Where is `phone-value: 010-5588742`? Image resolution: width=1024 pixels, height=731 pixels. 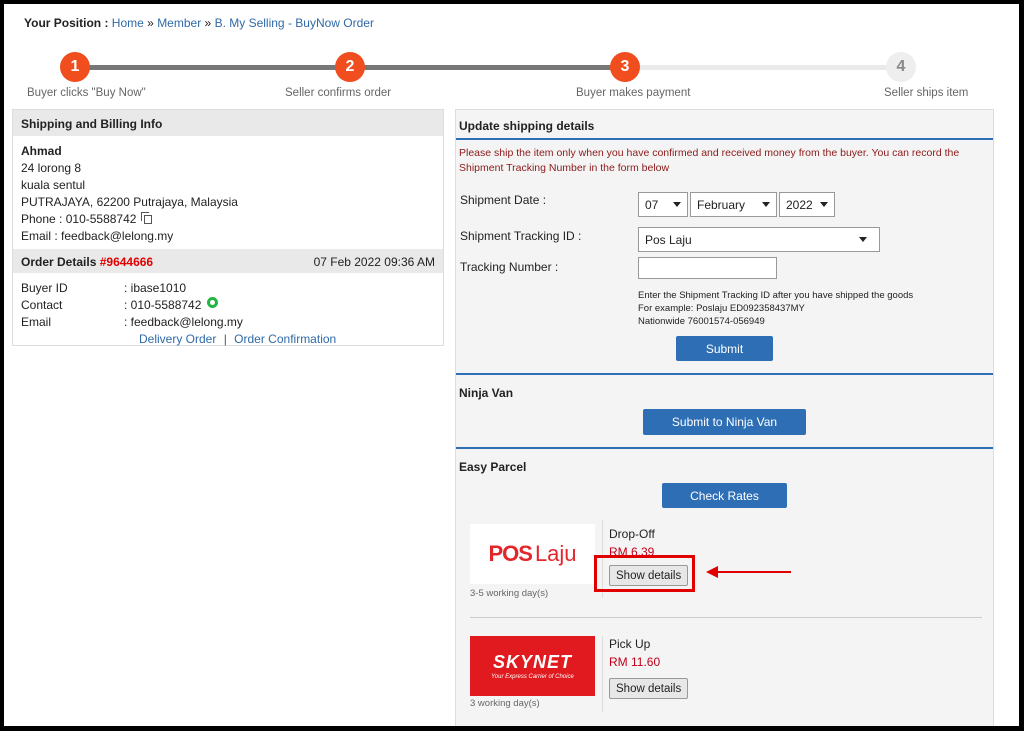 phone-value: 010-5588742 is located at coordinates (101, 219).